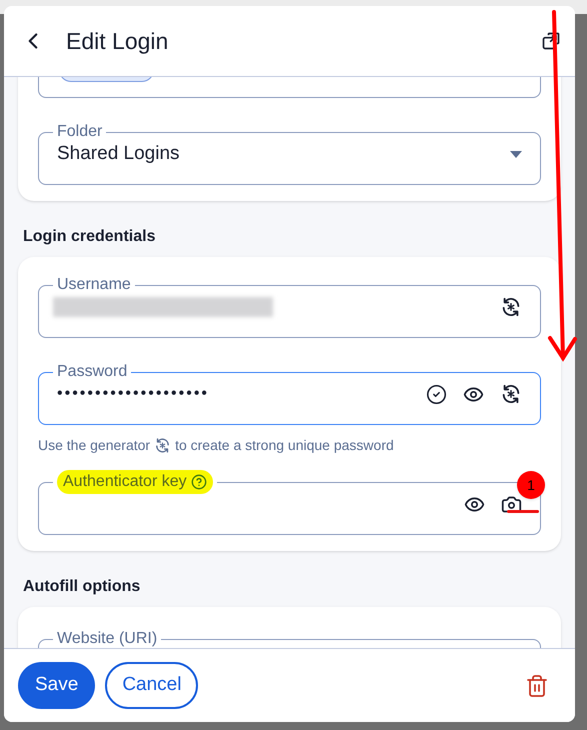 Image resolution: width=587 pixels, height=730 pixels. What do you see at coordinates (57, 685) in the screenshot?
I see `save-button: Save` at bounding box center [57, 685].